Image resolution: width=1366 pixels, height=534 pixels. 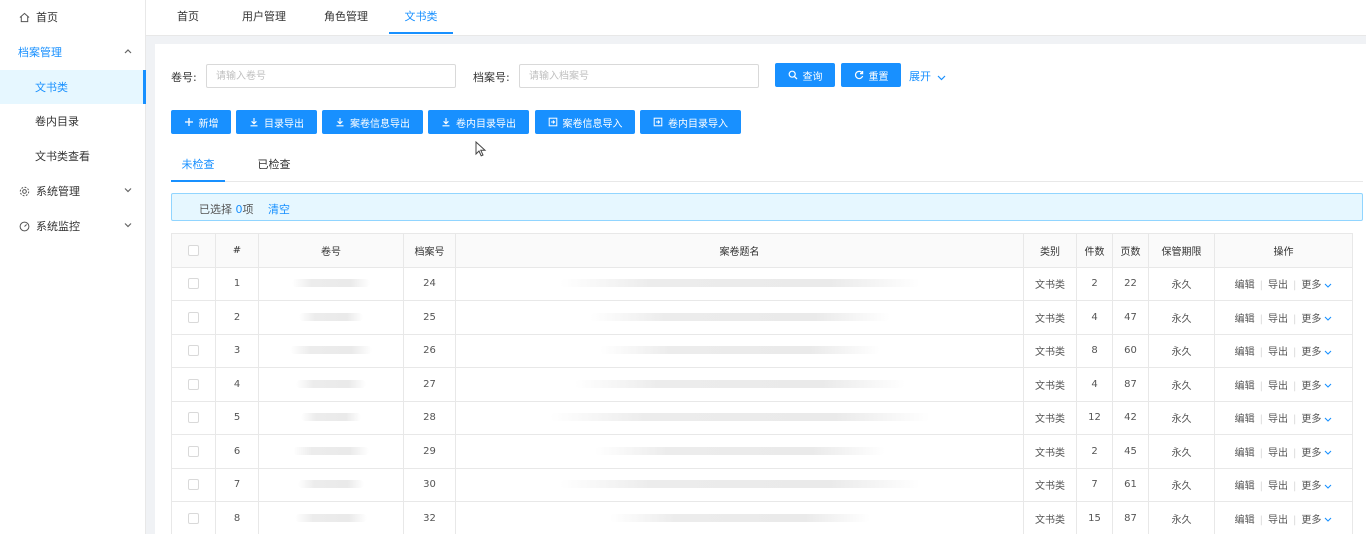 What do you see at coordinates (372, 122) in the screenshot?
I see `export-case-info-button: 案卷信息导出` at bounding box center [372, 122].